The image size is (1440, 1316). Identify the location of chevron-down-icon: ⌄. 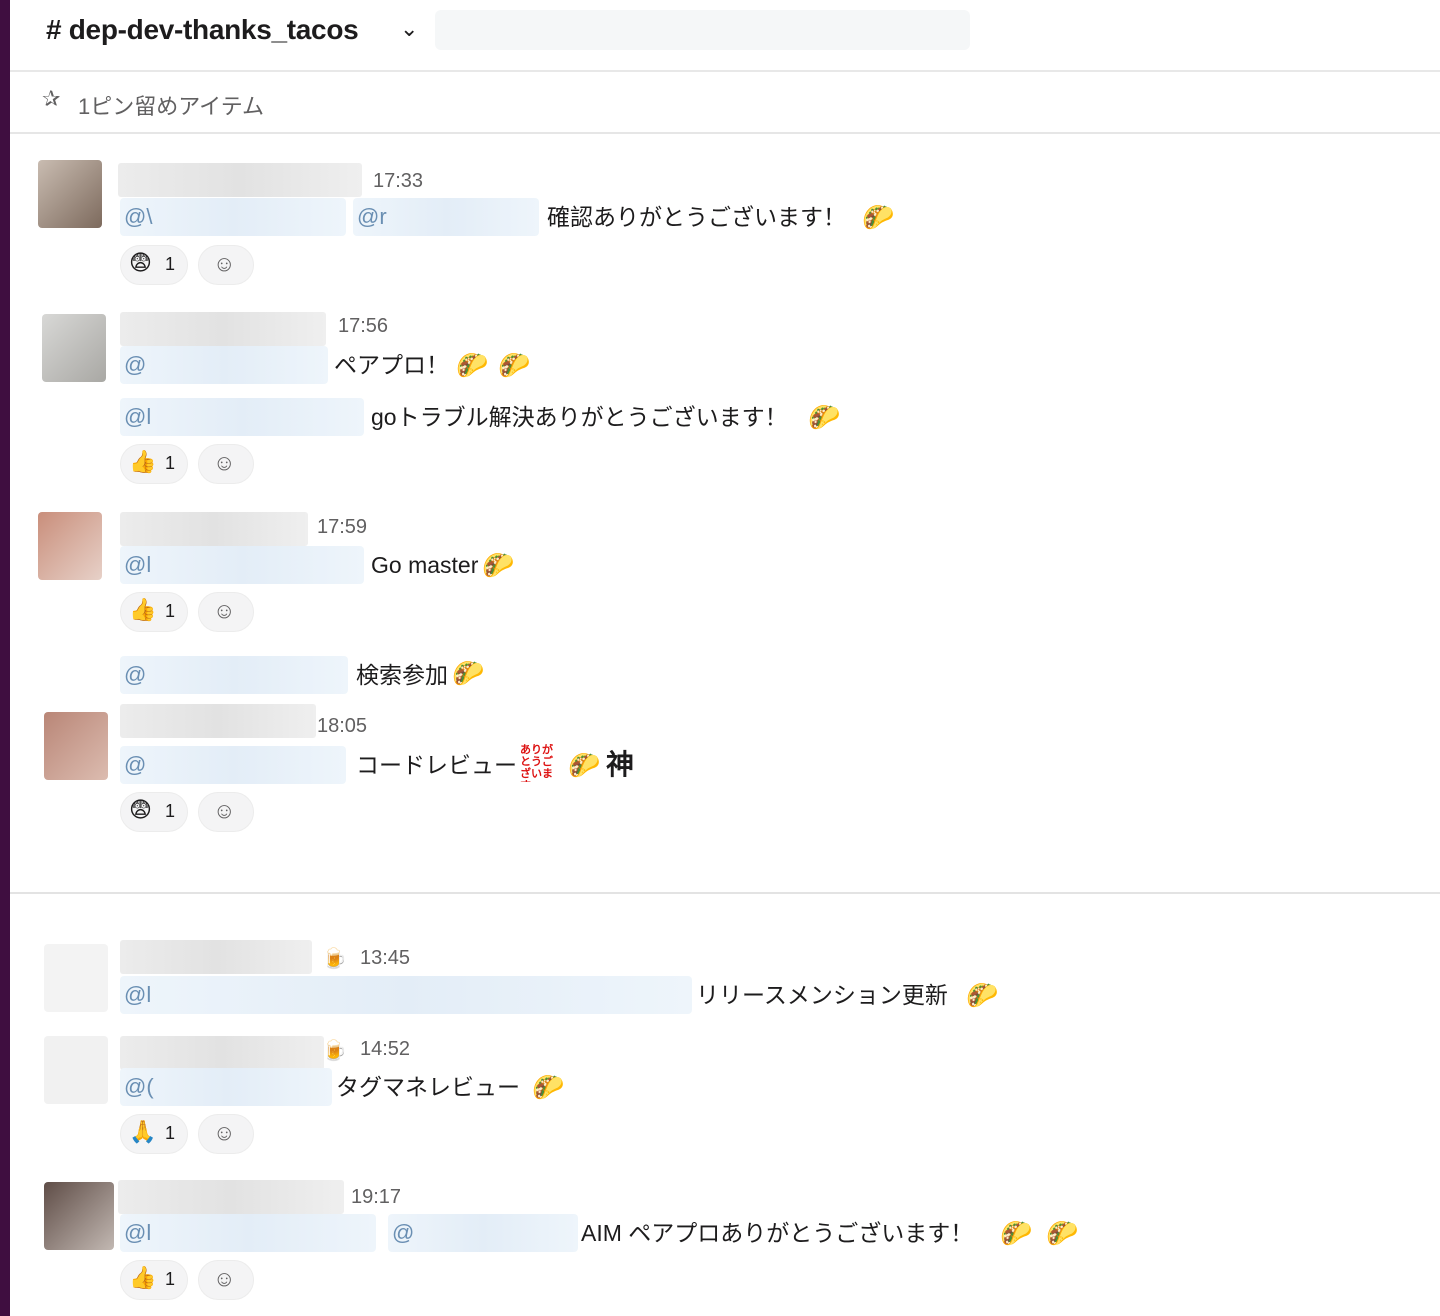
(409, 29).